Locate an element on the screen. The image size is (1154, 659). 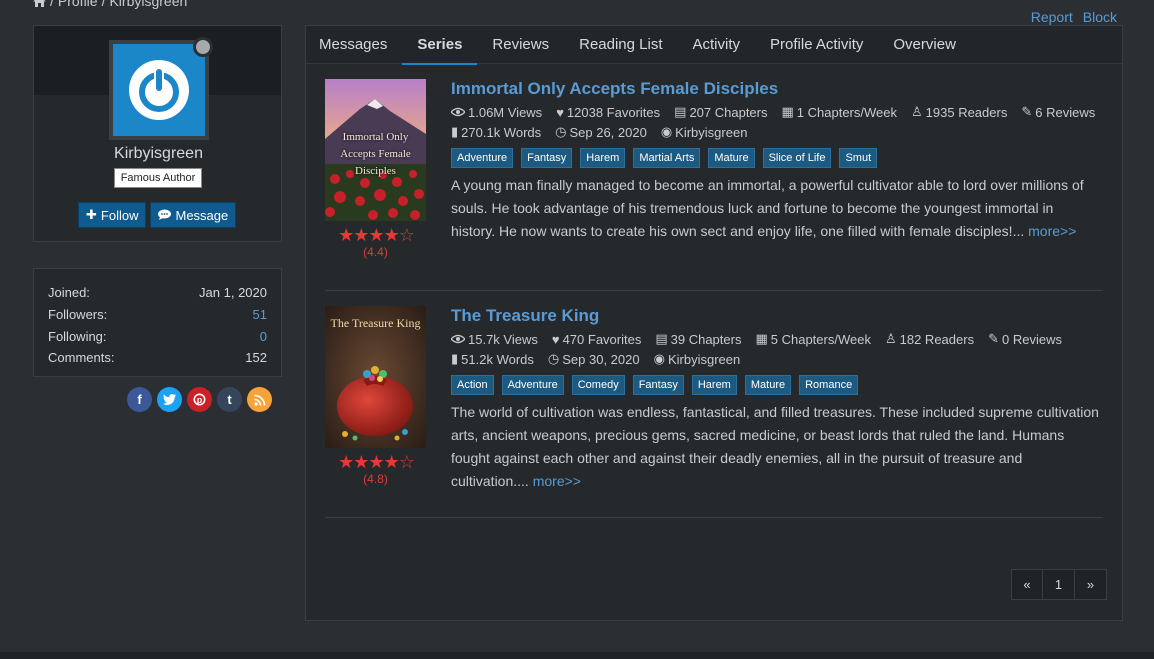
footer-band is located at coordinates (577, 655).